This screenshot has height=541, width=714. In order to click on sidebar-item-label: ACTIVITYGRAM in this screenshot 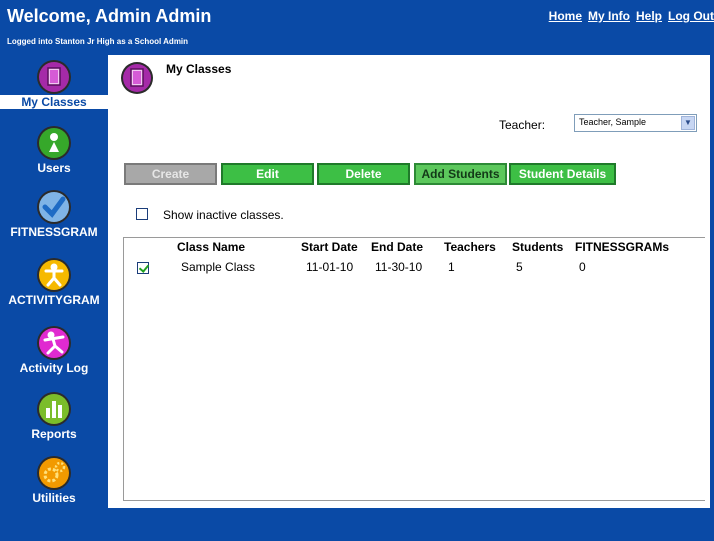, I will do `click(54, 300)`.